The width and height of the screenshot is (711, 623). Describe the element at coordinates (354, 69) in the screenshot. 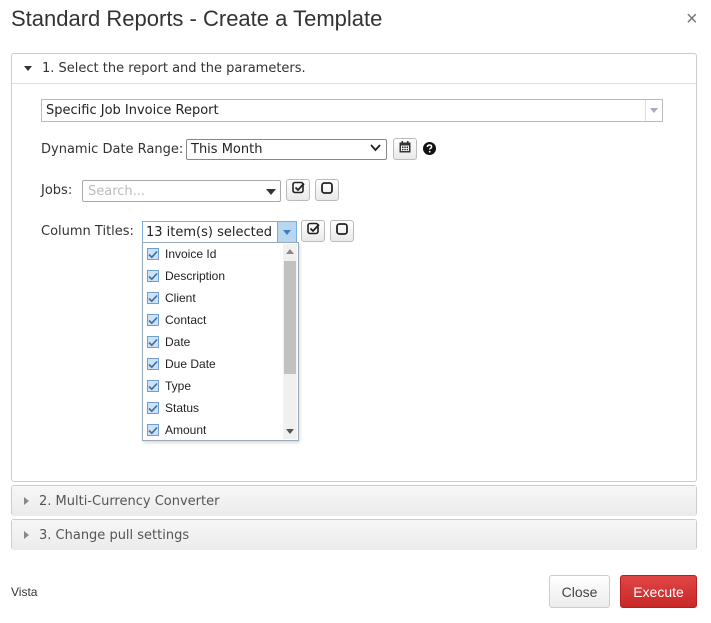

I see `section-header-1: 1. Select the report and the parameters.` at that location.